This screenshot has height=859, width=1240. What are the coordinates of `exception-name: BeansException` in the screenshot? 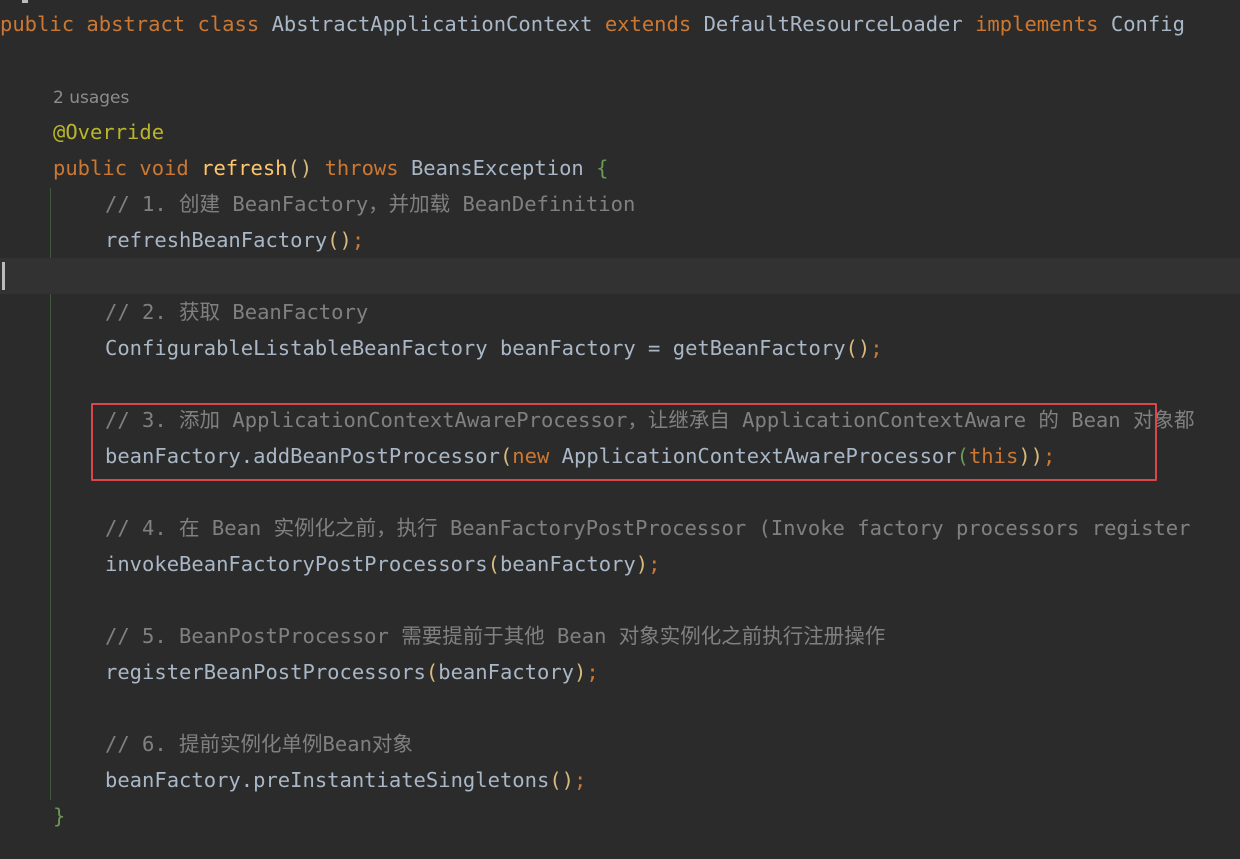 It's located at (497, 168).